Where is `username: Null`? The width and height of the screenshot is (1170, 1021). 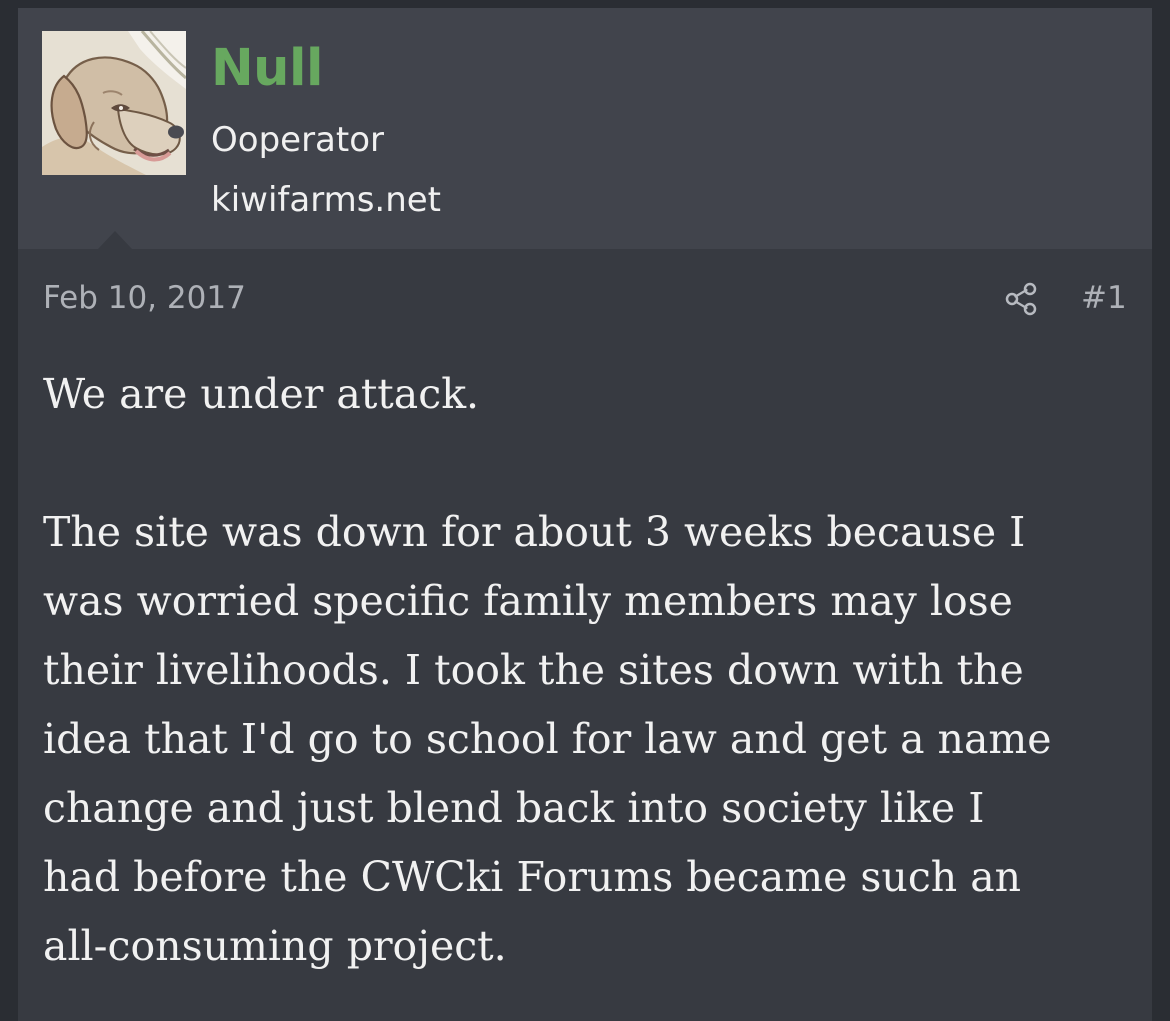 username: Null is located at coordinates (267, 69).